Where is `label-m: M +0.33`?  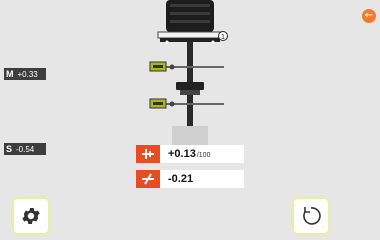
label-m: M +0.33 is located at coordinates (25, 74).